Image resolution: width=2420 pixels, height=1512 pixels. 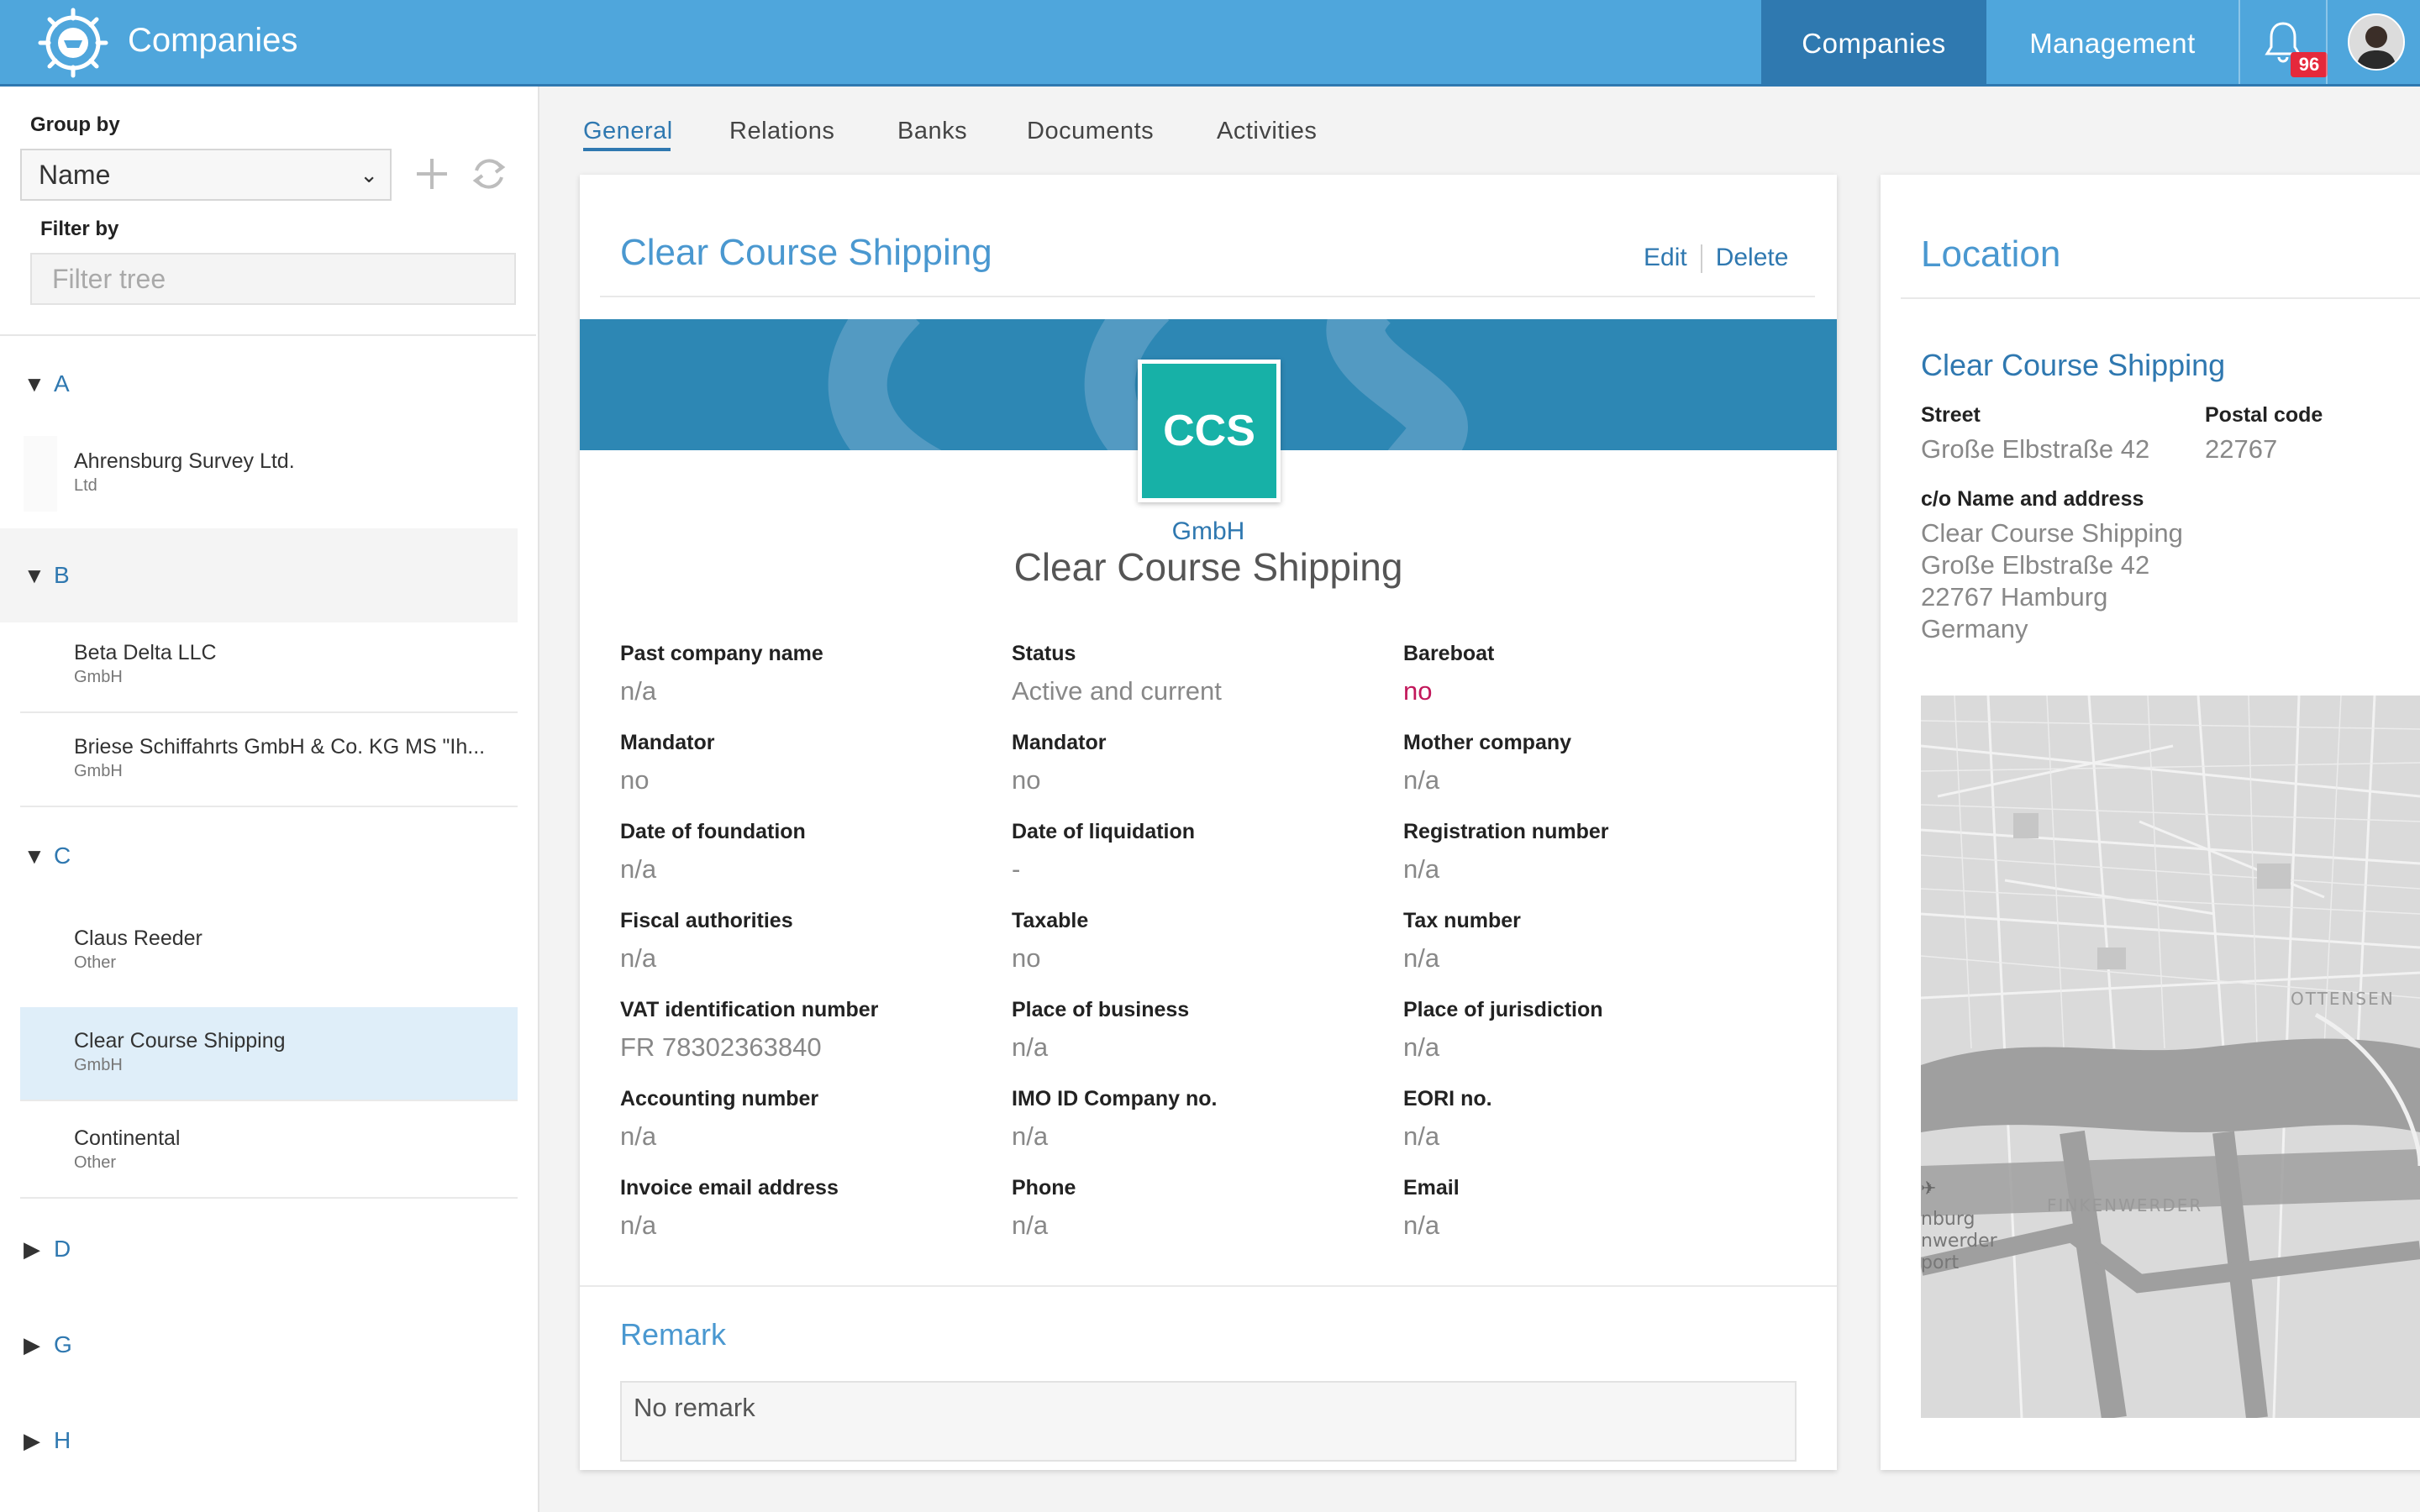 What do you see at coordinates (1101, 1009) in the screenshot?
I see `field-label: Place of business` at bounding box center [1101, 1009].